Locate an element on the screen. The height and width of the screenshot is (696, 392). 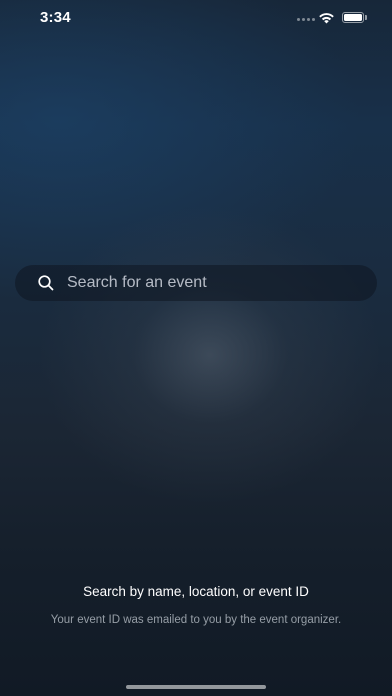
battery-cap is located at coordinates (366, 17).